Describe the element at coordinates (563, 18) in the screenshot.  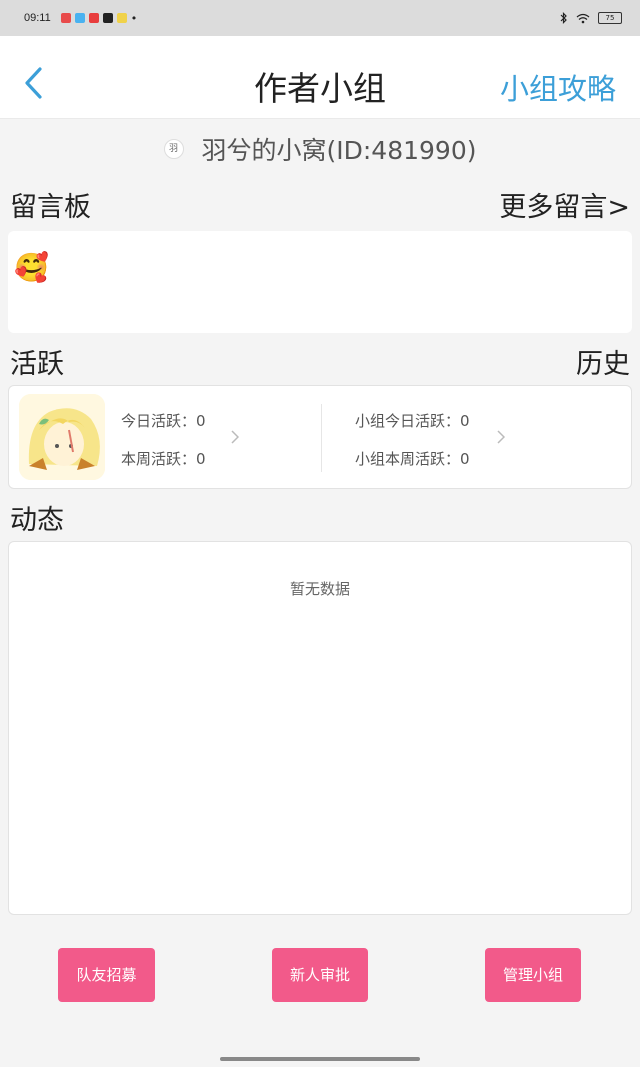
I see `bluetooth-icon` at that location.